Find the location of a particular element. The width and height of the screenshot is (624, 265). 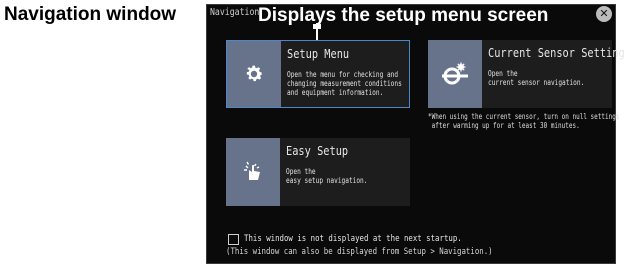

easy-setup-icon is located at coordinates (253, 172).